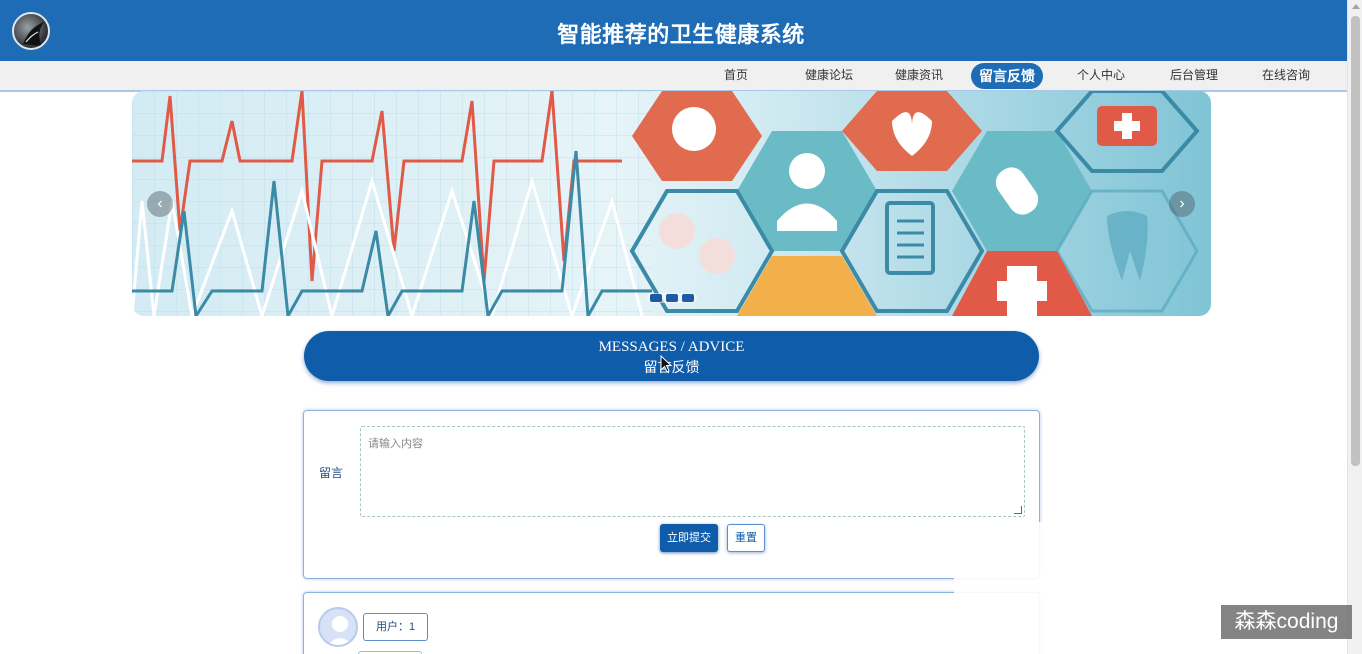 This screenshot has height=654, width=1362. What do you see at coordinates (160, 204) in the screenshot?
I see `carousel-prev-icon: ‹` at bounding box center [160, 204].